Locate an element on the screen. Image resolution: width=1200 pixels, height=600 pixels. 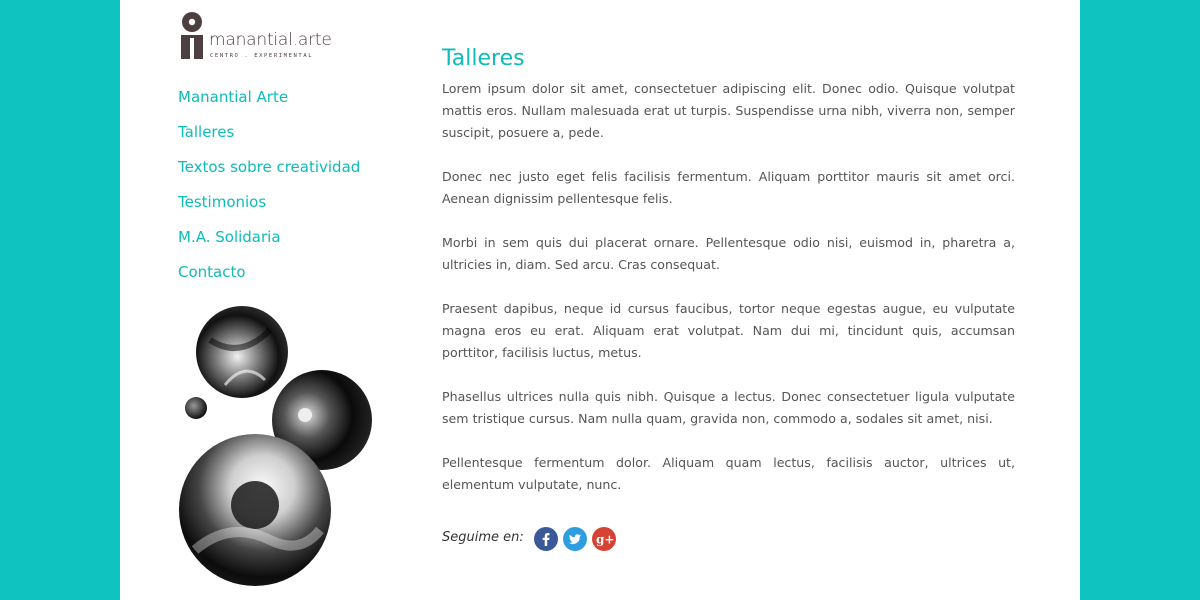
twitter-glyph is located at coordinates (574, 539).